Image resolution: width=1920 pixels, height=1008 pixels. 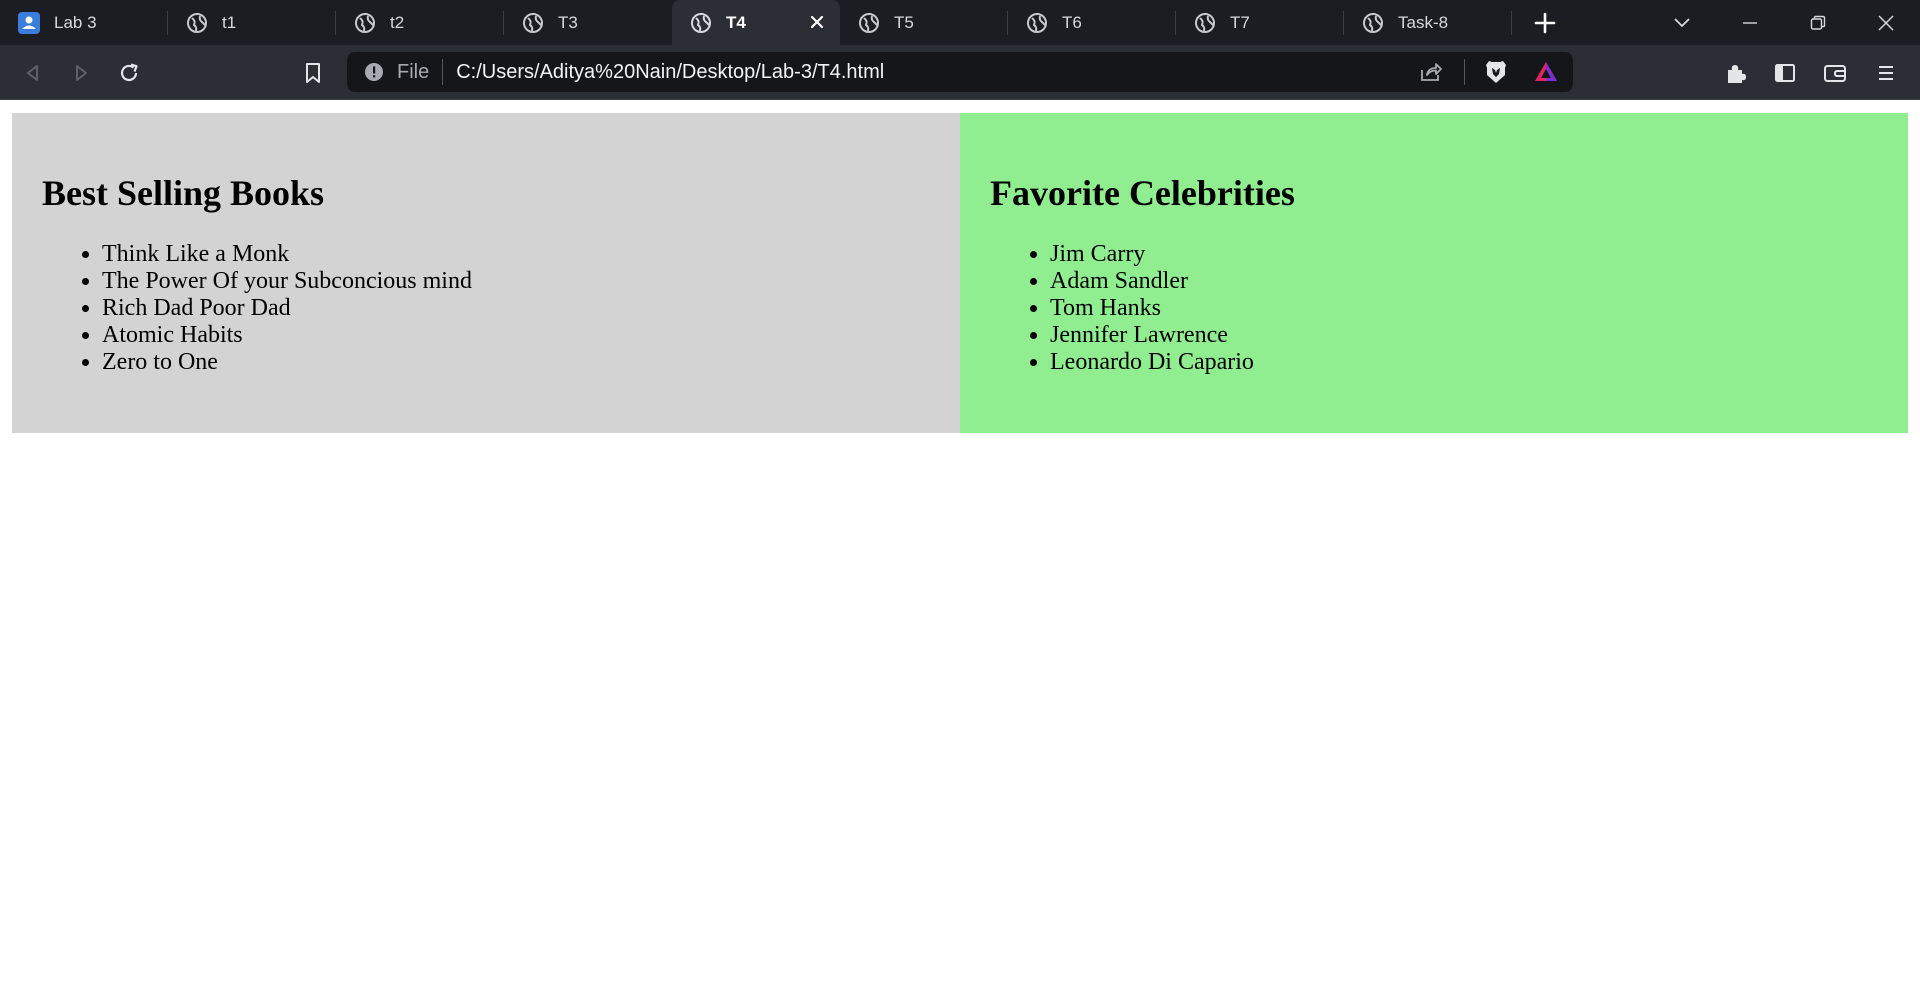 I want to click on extensions-button, so click(x=1736, y=73).